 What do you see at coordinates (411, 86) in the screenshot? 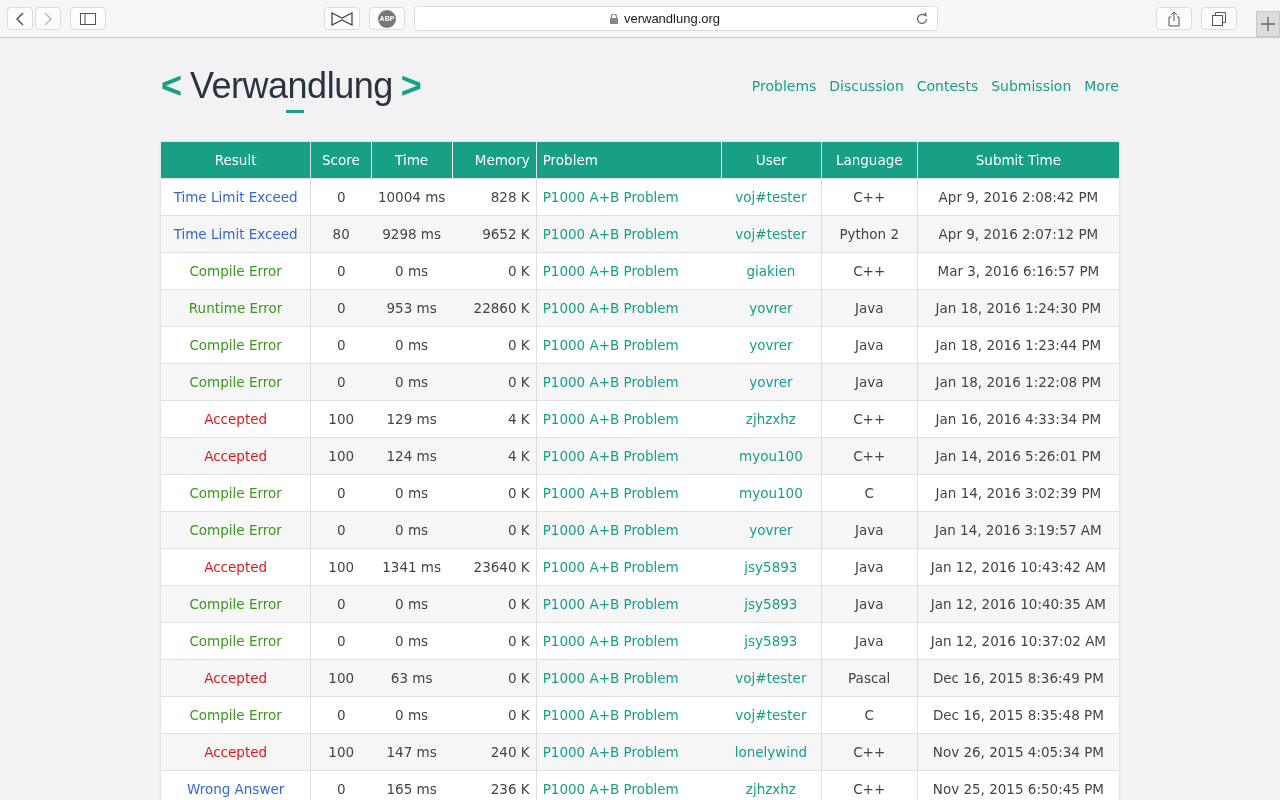
I see `logo-bracket: >` at bounding box center [411, 86].